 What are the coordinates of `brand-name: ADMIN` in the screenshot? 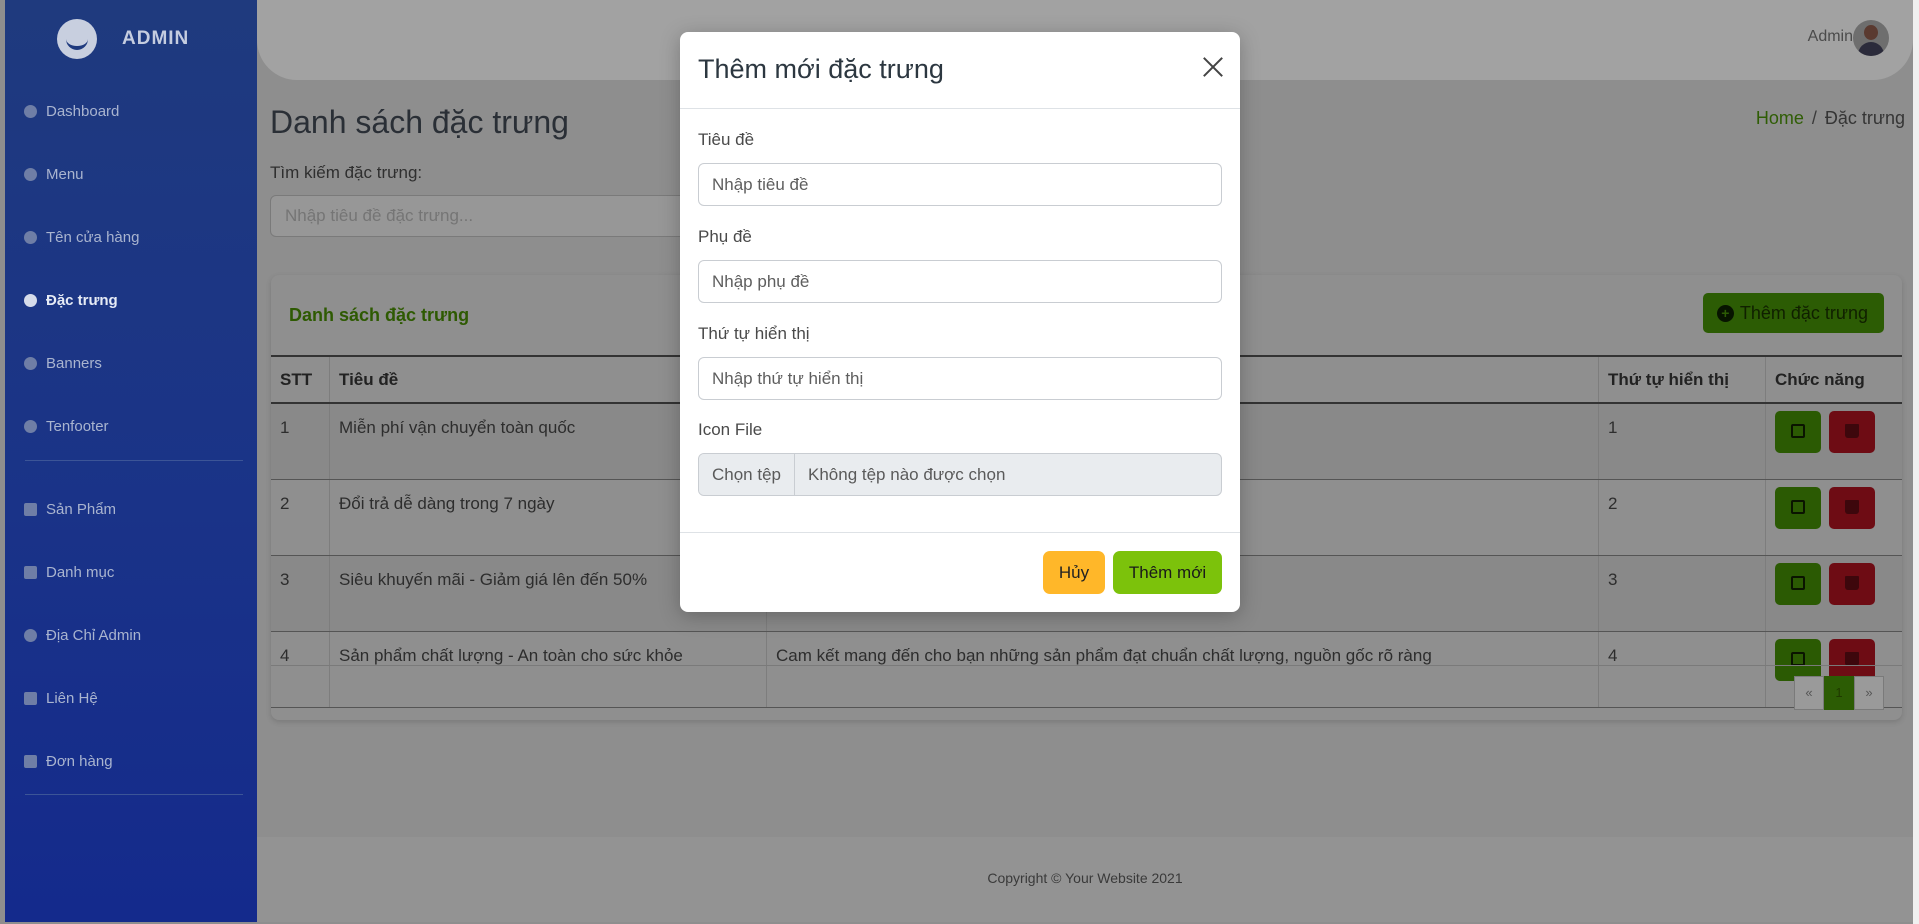 It's located at (156, 38).